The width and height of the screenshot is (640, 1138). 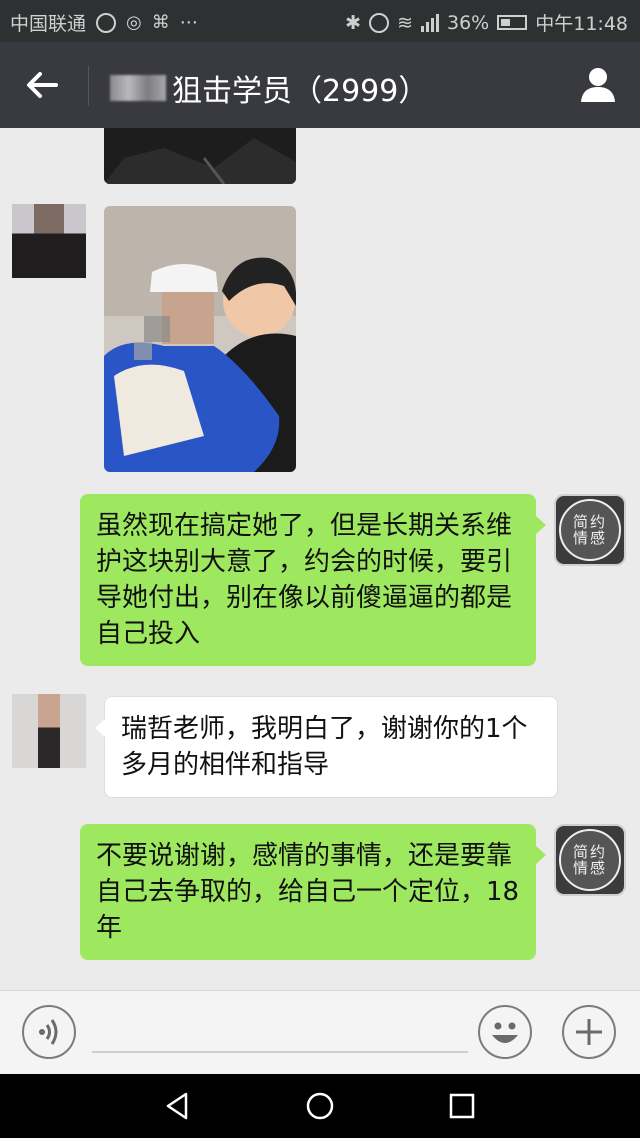 I want to click on system-nav-bar, so click(x=320, y=1106).